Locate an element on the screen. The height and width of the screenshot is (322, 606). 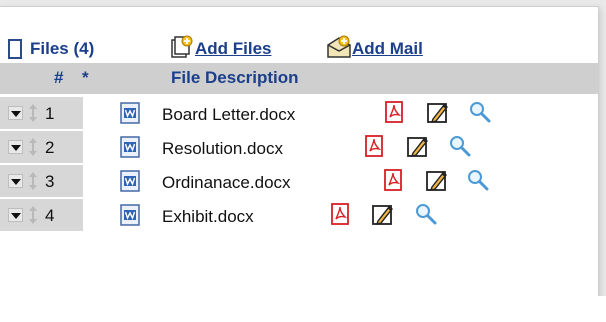
row-controls: 3 is located at coordinates (41, 181).